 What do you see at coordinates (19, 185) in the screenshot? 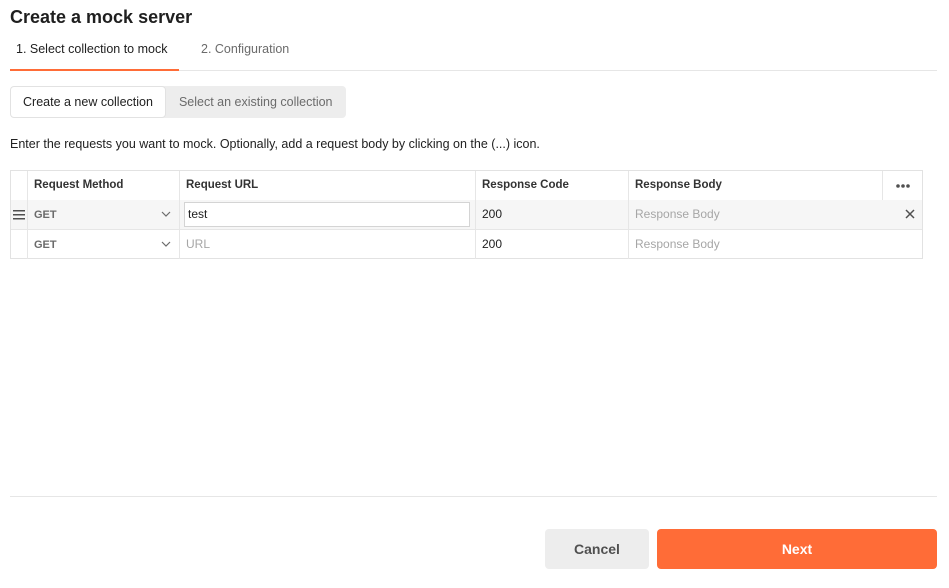
I see `header-drag-cell` at bounding box center [19, 185].